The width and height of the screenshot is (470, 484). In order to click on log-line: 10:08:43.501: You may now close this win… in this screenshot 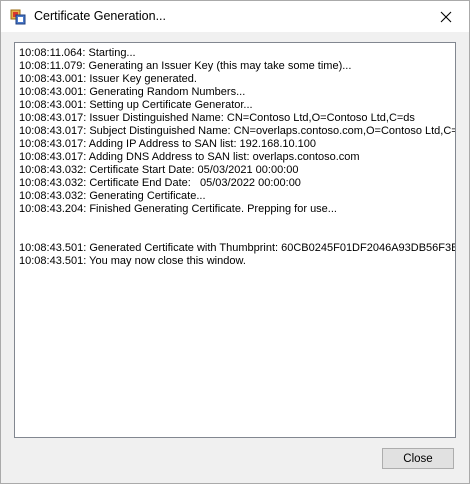, I will do `click(132, 261)`.